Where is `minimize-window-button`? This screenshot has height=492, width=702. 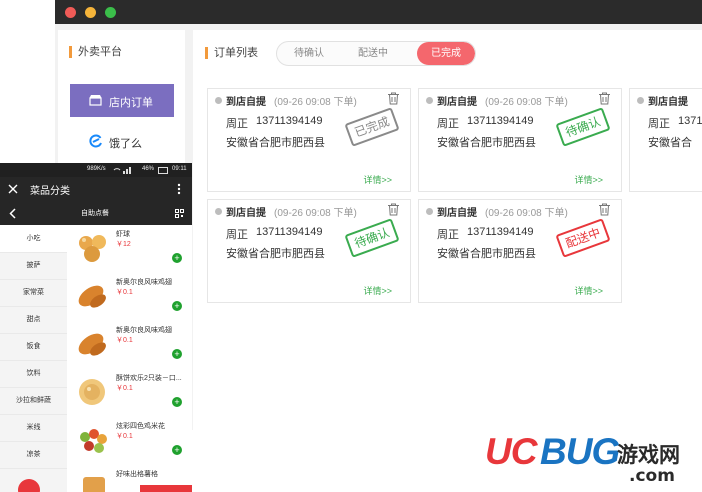
minimize-window-button is located at coordinates (90, 12).